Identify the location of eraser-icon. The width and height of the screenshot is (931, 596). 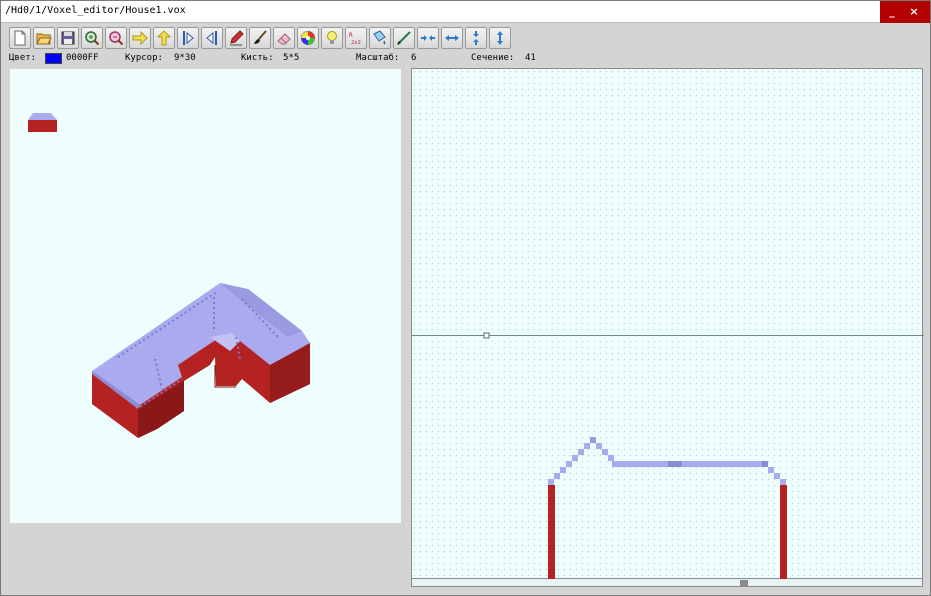
(284, 39).